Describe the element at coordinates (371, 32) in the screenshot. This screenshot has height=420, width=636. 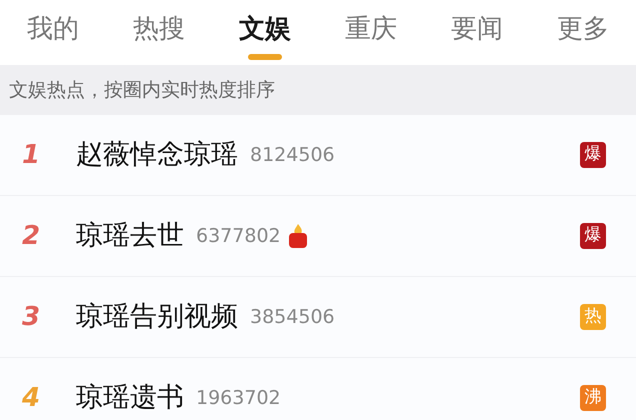
I see `tab: 重庆` at that location.